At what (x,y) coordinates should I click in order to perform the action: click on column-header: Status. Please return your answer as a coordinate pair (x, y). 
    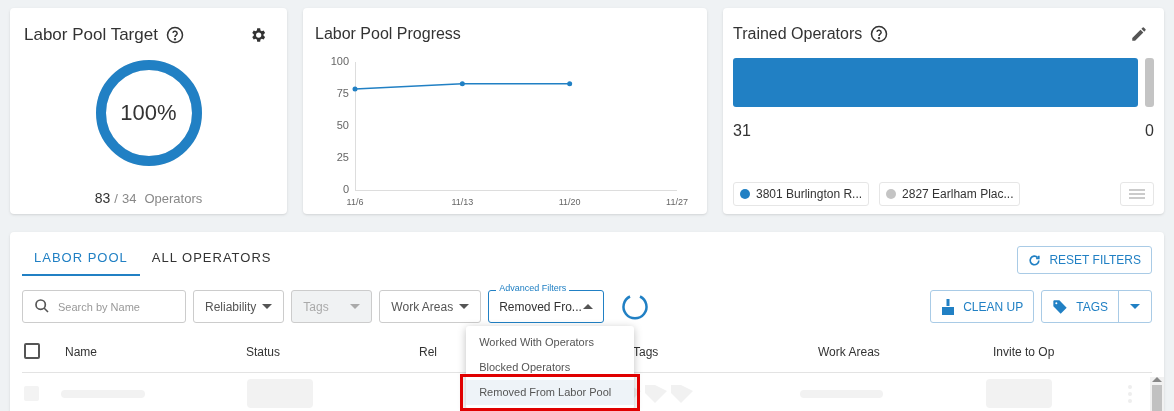
    Looking at the image, I should click on (263, 351).